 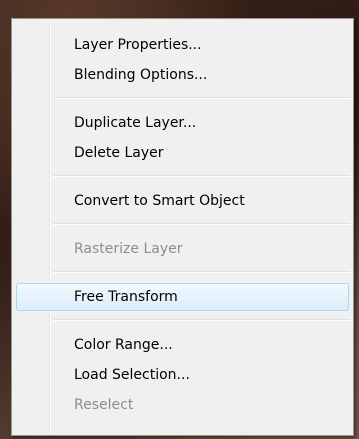 What do you see at coordinates (182, 153) in the screenshot?
I see `menu-item-delete-layer: Delete Layer` at bounding box center [182, 153].